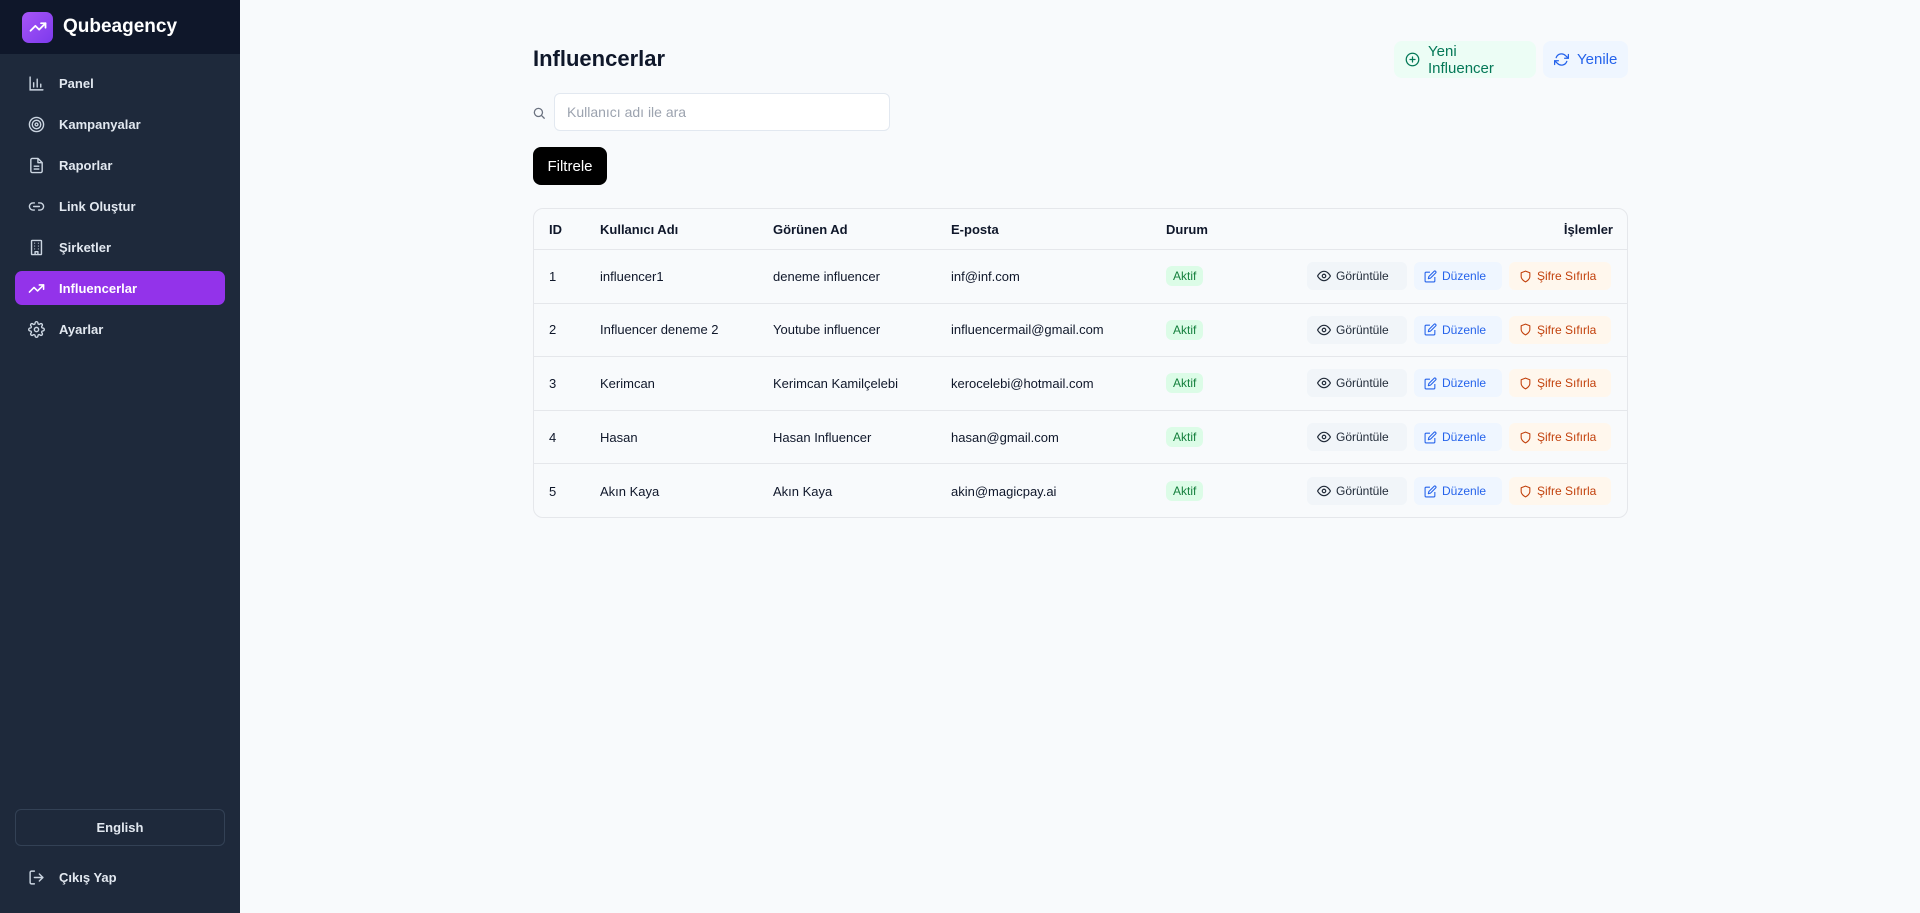 The image size is (1920, 913). Describe the element at coordinates (826, 276) in the screenshot. I see `cell-display-name: deneme influencer` at that location.